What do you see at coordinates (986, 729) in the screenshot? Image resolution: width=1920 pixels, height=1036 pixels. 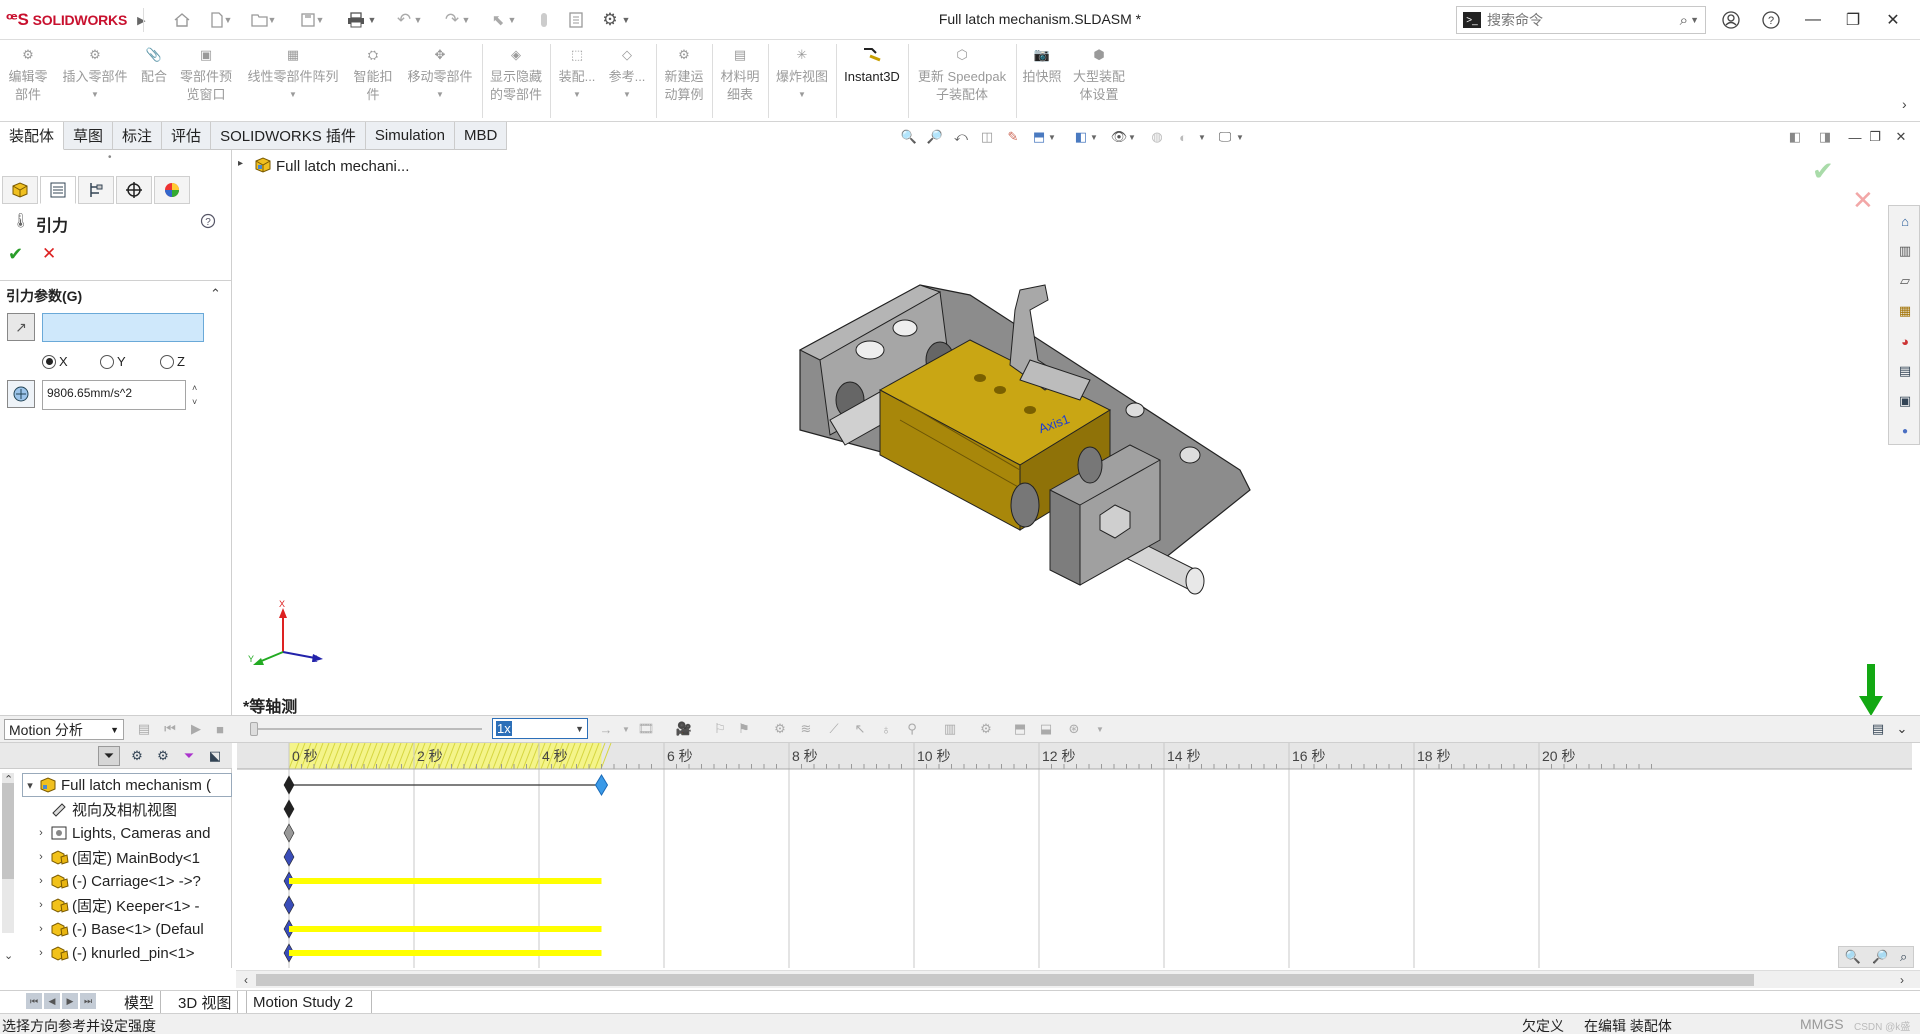 I see `motion-study-properties-icon: ⚙` at bounding box center [986, 729].